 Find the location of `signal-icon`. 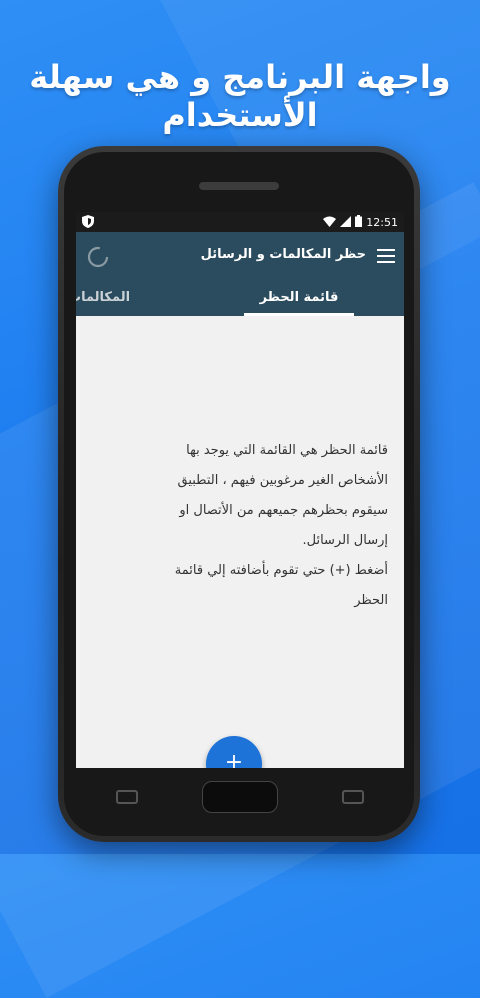

signal-icon is located at coordinates (346, 222).